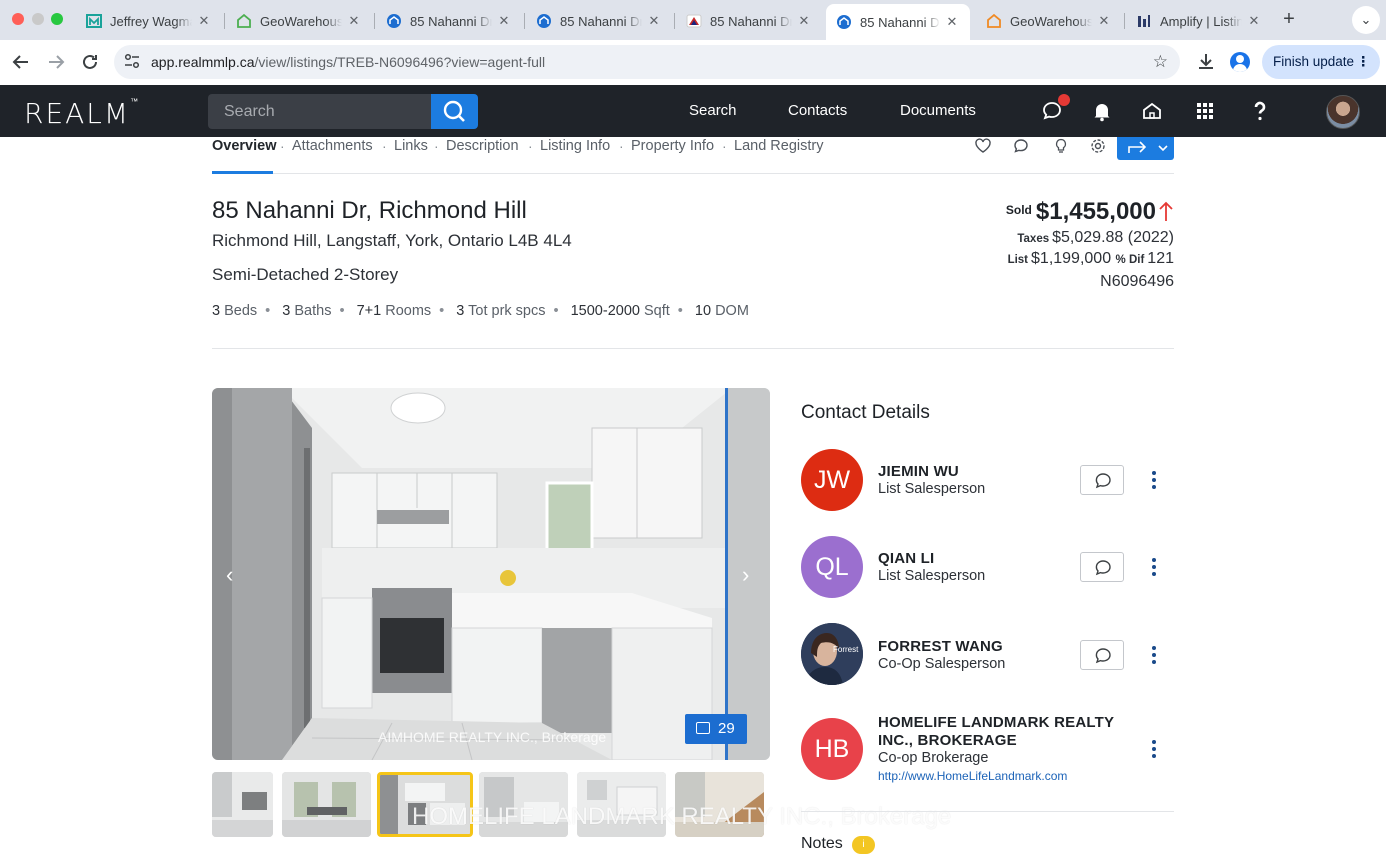  Describe the element at coordinates (1260, 111) in the screenshot. I see `help-icon` at that location.